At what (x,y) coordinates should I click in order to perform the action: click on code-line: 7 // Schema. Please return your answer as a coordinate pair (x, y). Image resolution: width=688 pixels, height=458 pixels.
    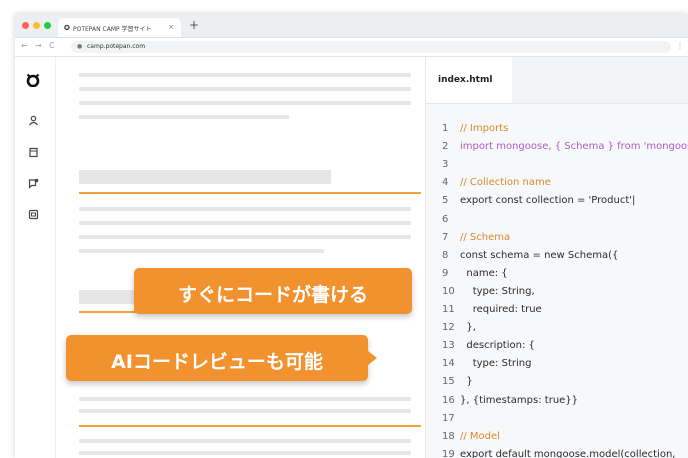
    Looking at the image, I should click on (476, 237).